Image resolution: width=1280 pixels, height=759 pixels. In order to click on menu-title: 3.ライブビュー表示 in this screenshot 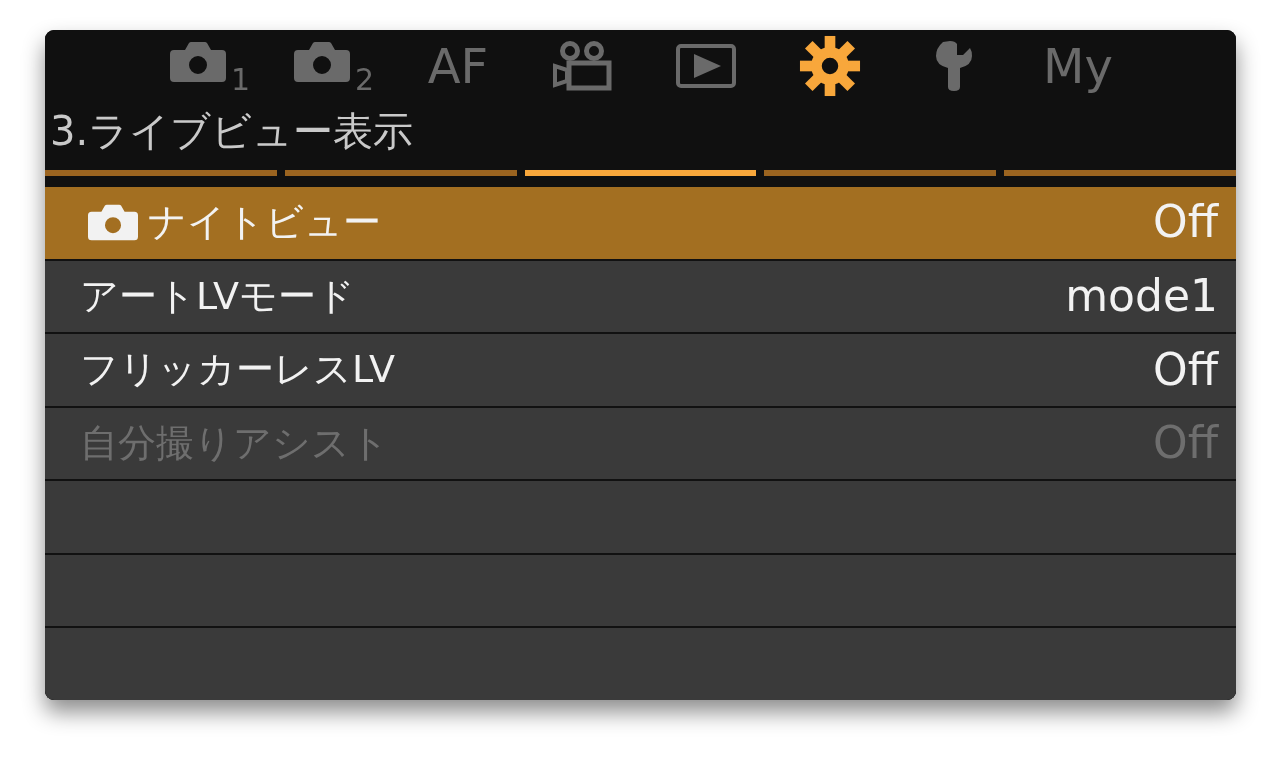, I will do `click(232, 131)`.